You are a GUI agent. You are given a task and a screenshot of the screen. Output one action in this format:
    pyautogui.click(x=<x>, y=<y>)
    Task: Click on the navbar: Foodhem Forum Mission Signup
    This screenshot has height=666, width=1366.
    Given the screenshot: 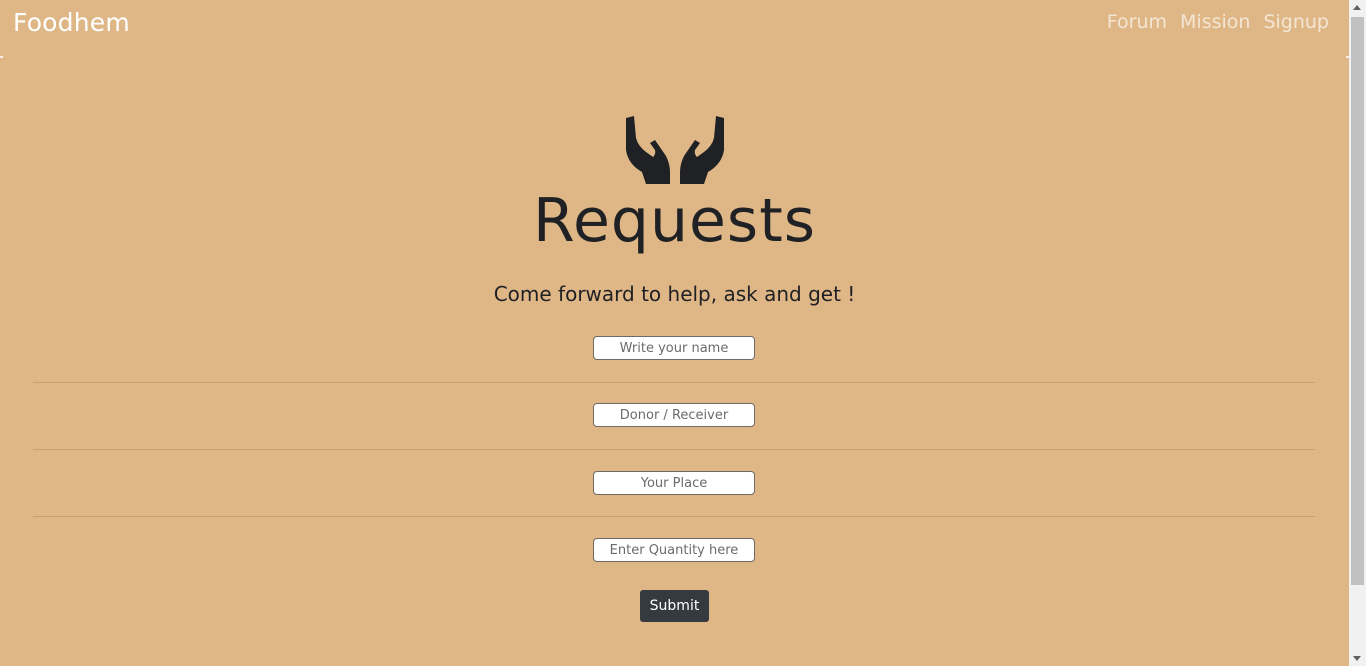 What is the action you would take?
    pyautogui.click(x=674, y=29)
    